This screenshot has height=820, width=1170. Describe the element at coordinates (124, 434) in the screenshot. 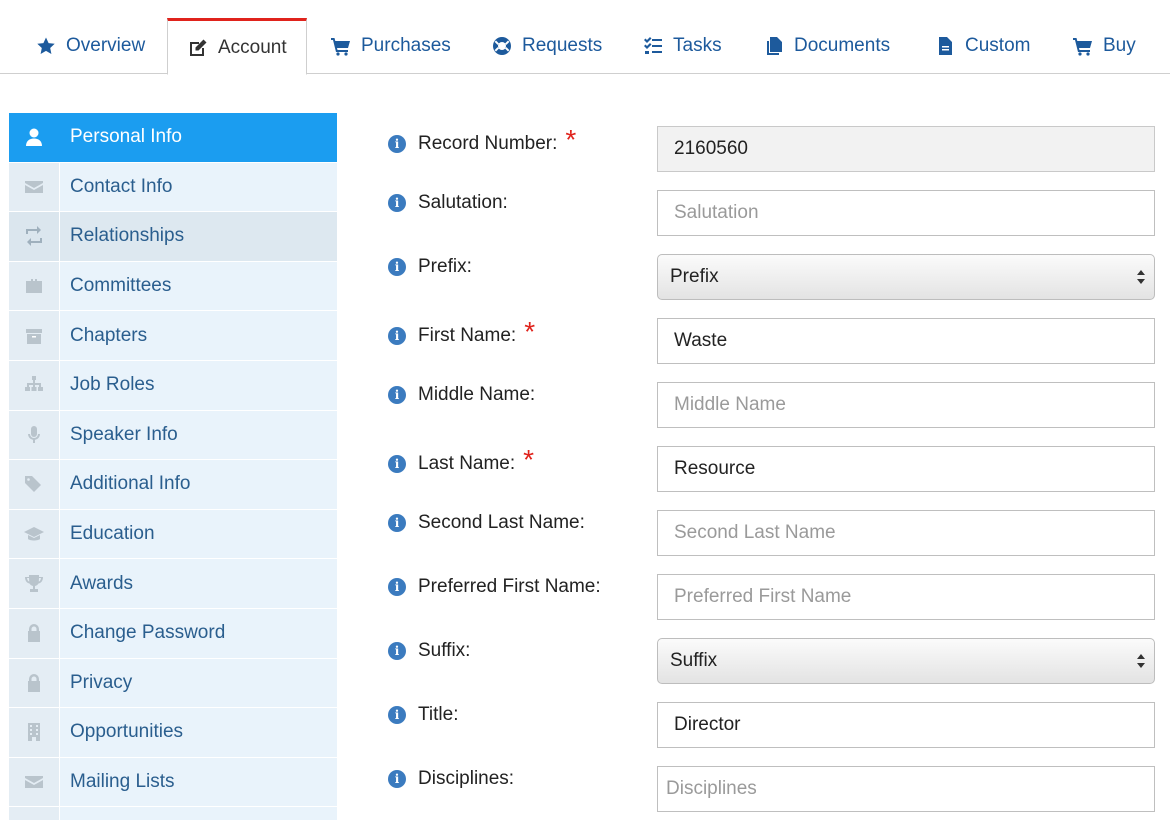

I see `sidebar-item-label: Speaker Info` at that location.